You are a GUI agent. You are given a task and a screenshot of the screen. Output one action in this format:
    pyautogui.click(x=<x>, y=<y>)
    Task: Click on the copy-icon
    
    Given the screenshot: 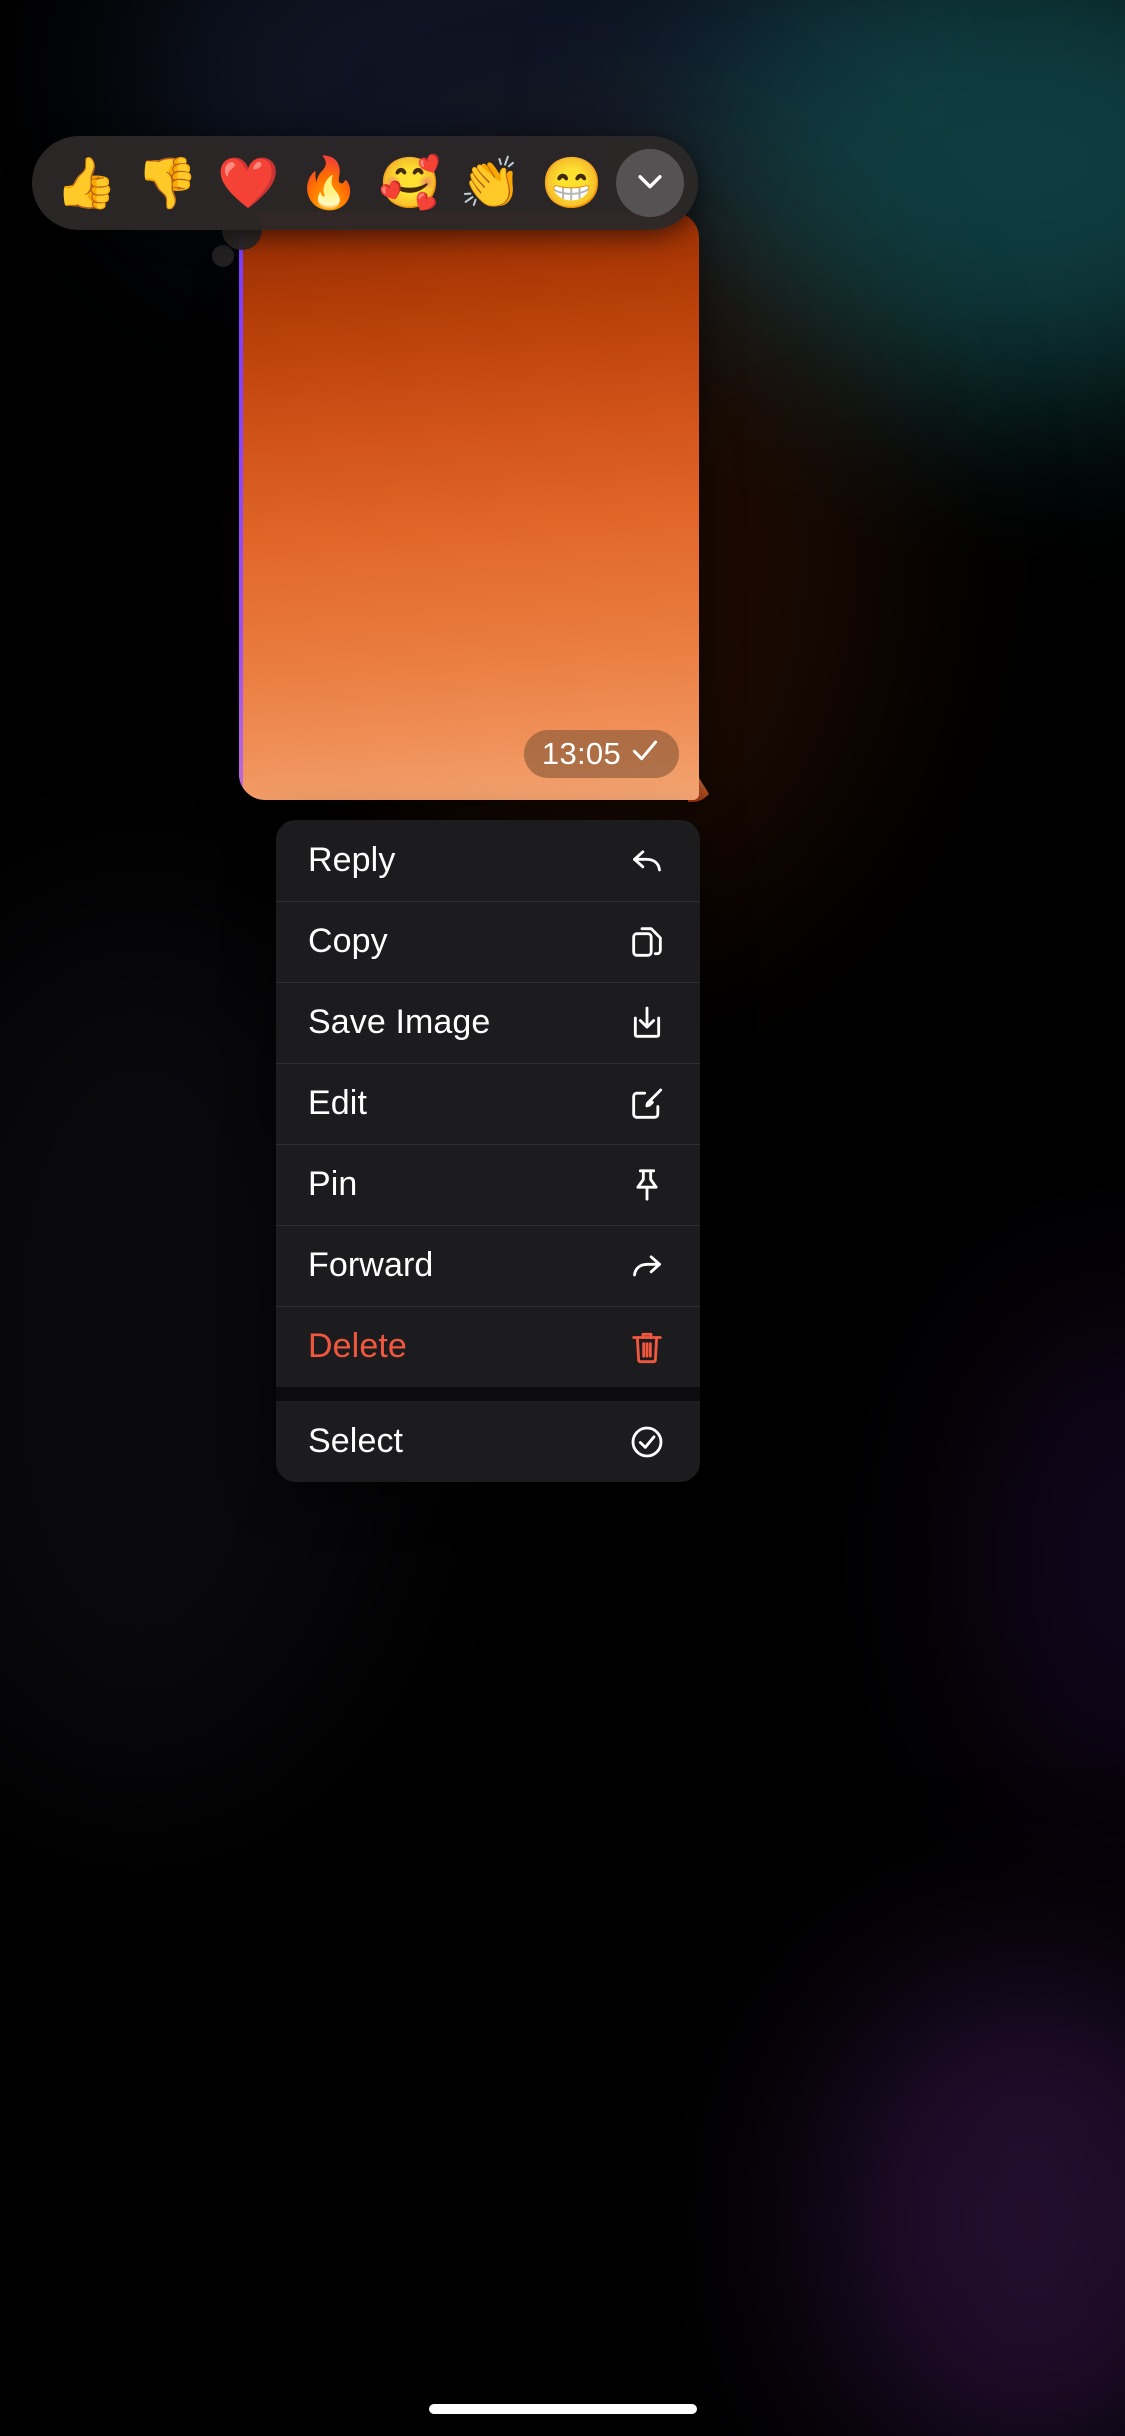 What is the action you would take?
    pyautogui.click(x=647, y=942)
    